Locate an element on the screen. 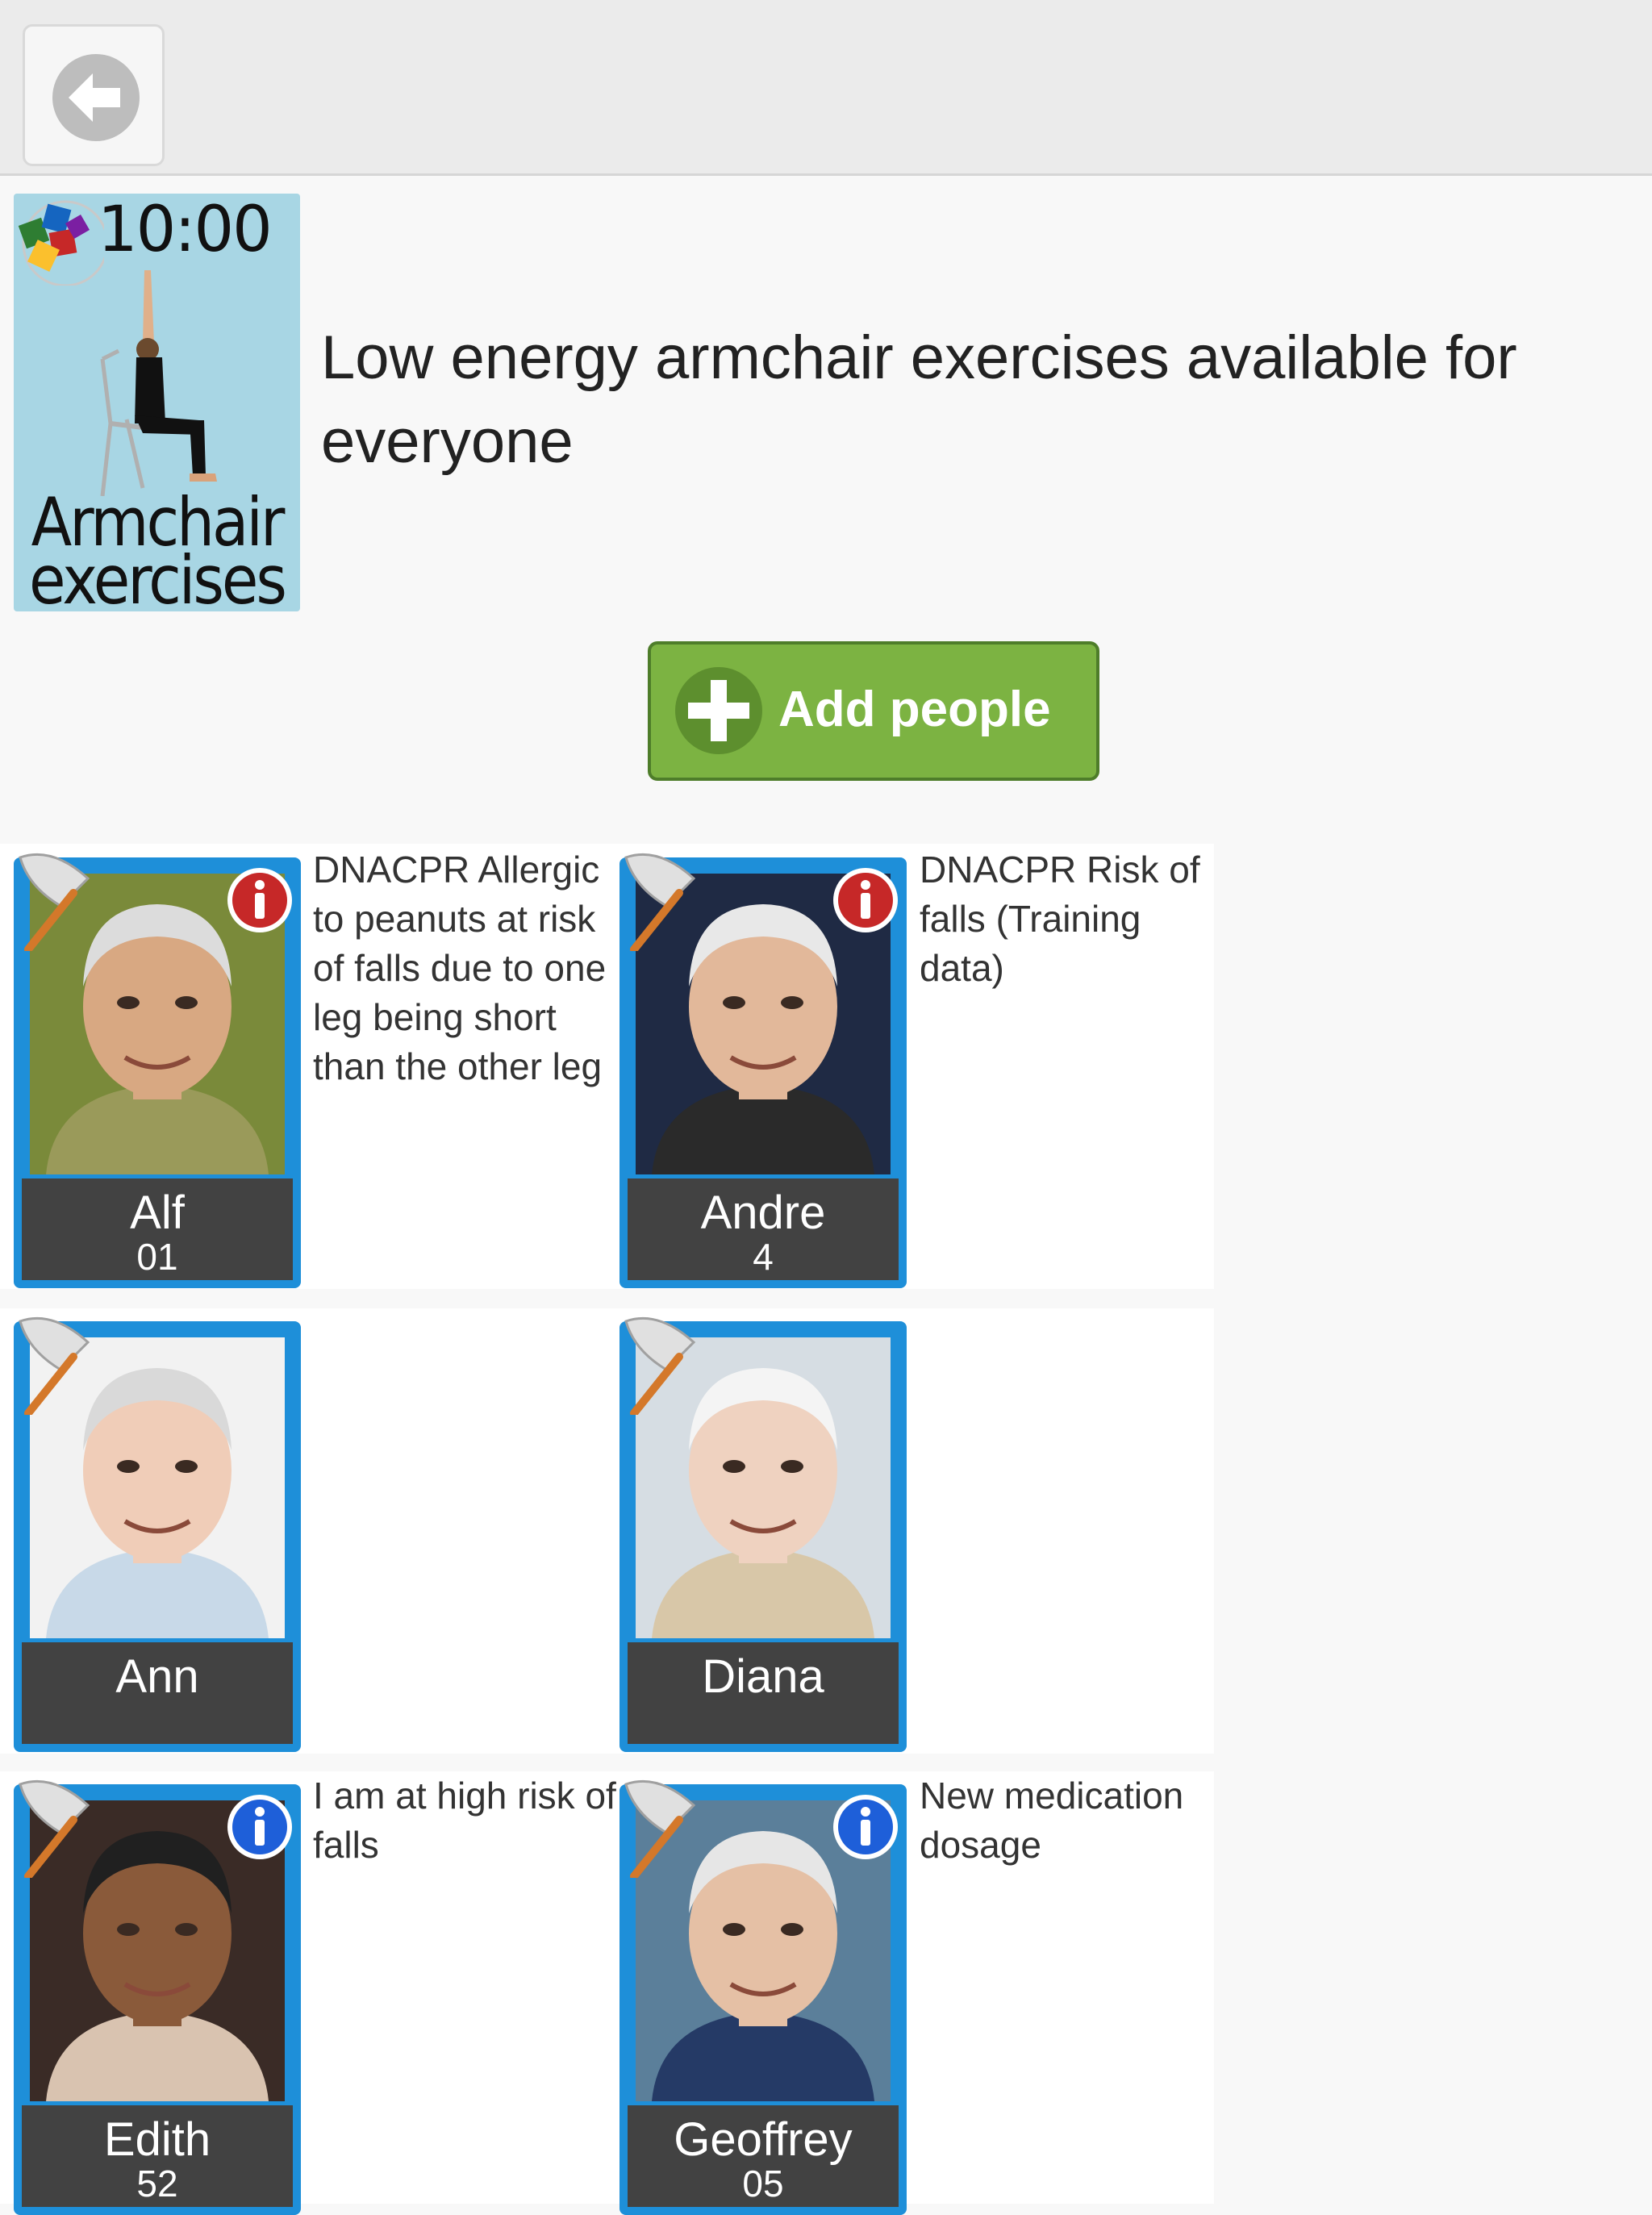  add-people-button: Add people is located at coordinates (874, 711).